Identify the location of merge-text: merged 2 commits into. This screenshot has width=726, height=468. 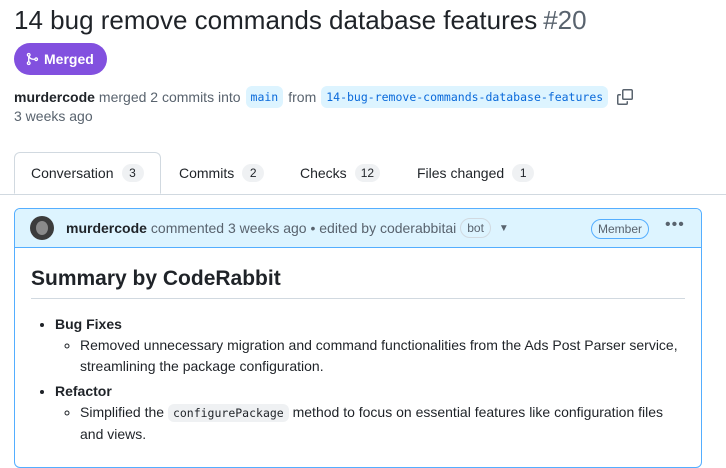
(169, 97).